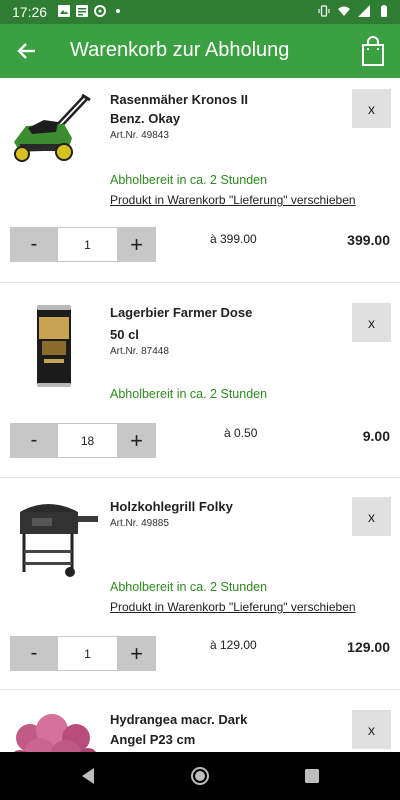 This screenshot has height=800, width=400. What do you see at coordinates (384, 11) in the screenshot?
I see `battery-icon` at bounding box center [384, 11].